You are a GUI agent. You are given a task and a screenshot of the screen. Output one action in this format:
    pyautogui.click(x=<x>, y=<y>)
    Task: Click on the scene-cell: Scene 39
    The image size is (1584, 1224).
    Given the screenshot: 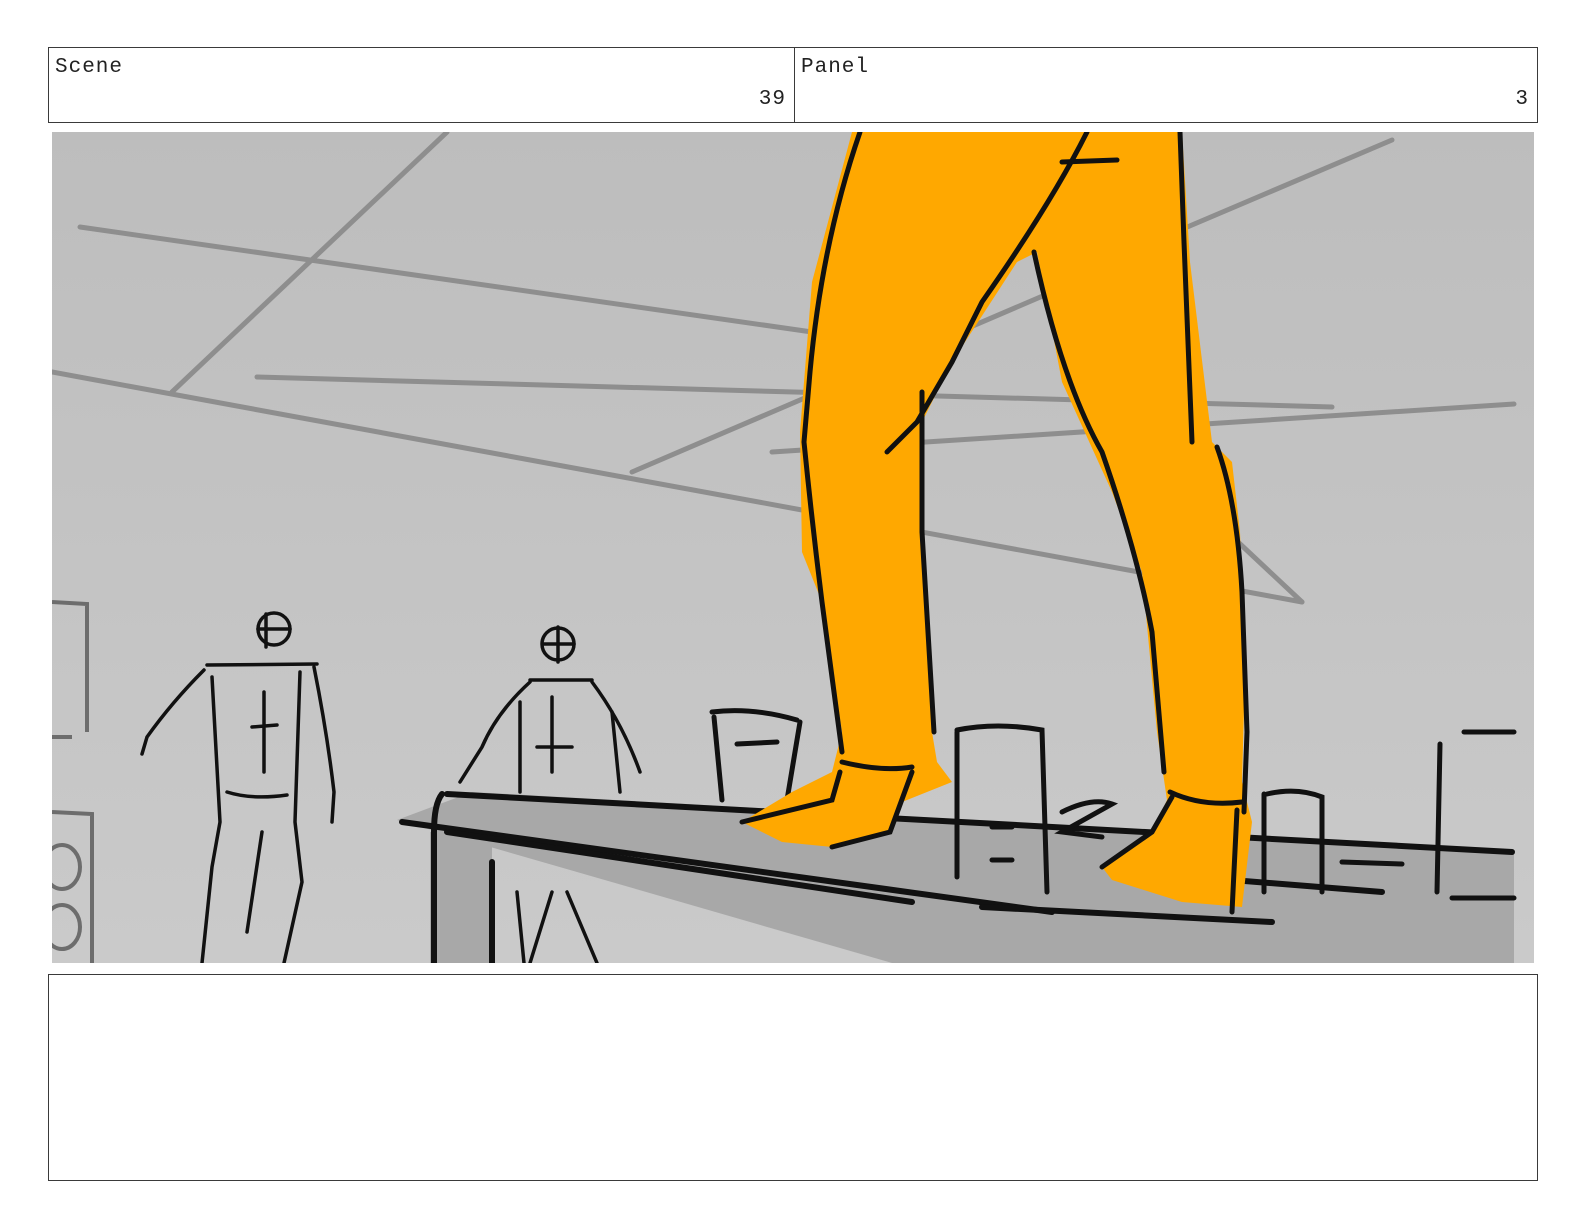 What is the action you would take?
    pyautogui.click(x=422, y=85)
    